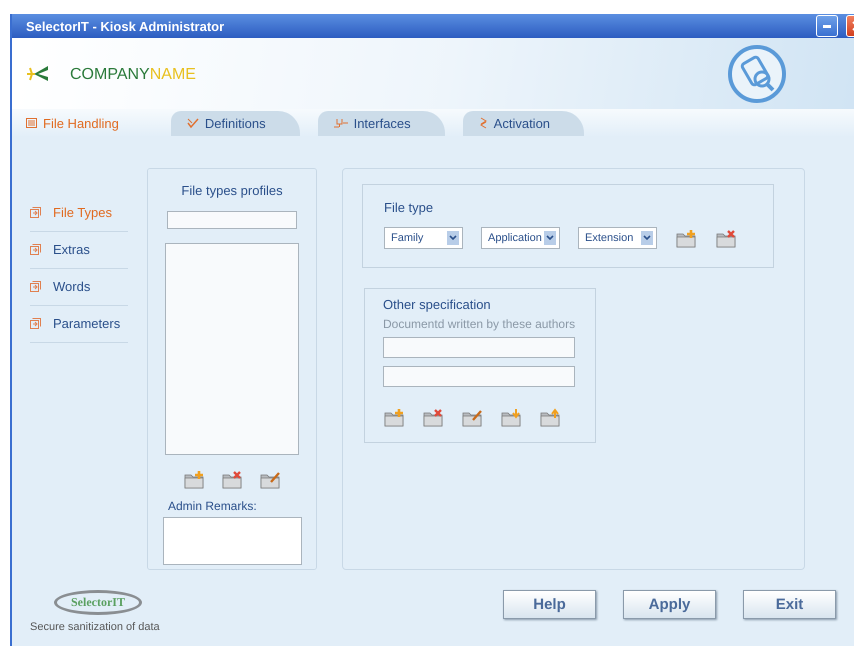 Image resolution: width=854 pixels, height=646 pixels. Describe the element at coordinates (232, 348) in the screenshot. I see `profiles-list` at that location.